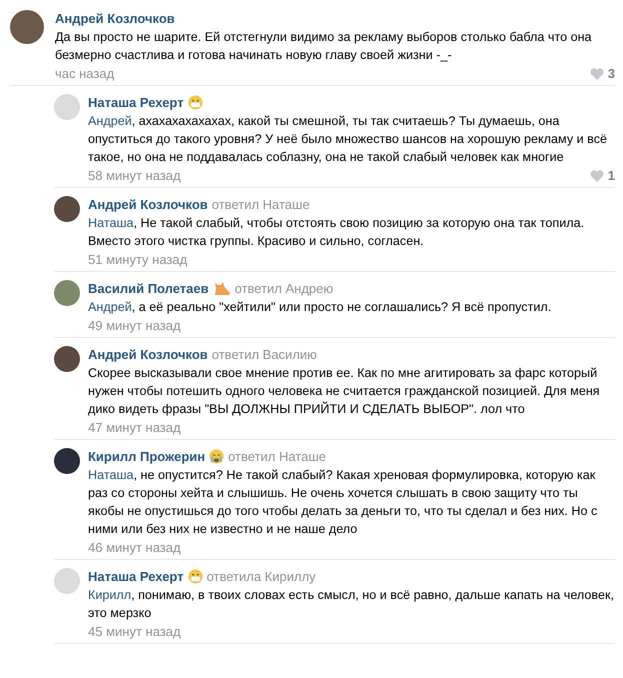 This screenshot has height=678, width=623. What do you see at coordinates (148, 288) in the screenshot?
I see `author-name: Василий Полетаев` at bounding box center [148, 288].